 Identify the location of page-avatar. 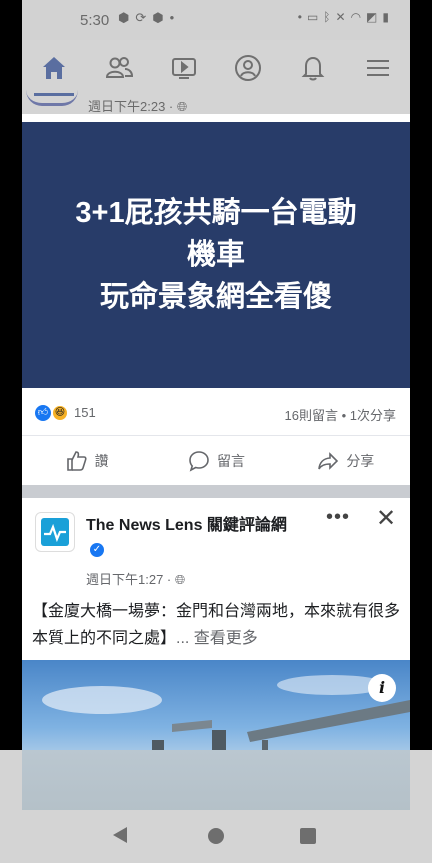
(55, 532).